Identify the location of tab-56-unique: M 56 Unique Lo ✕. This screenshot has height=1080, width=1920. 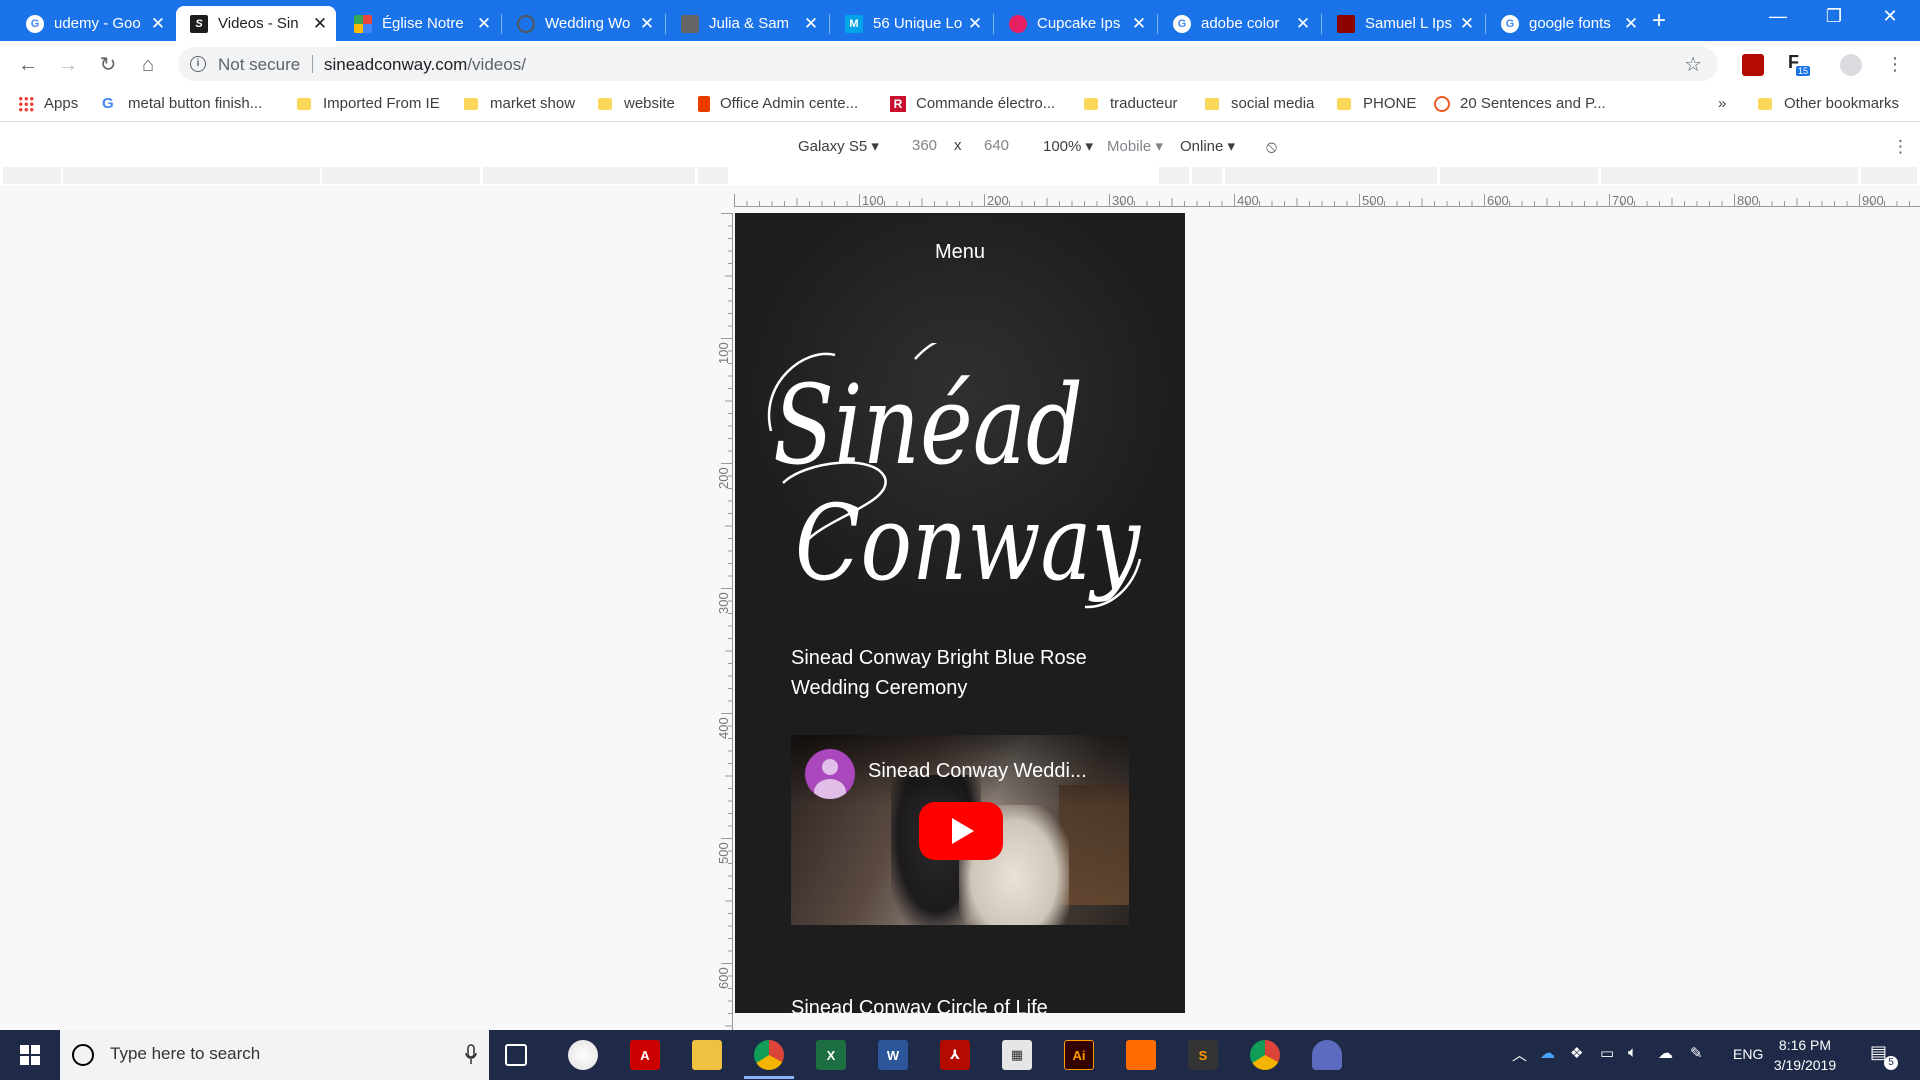
(911, 23).